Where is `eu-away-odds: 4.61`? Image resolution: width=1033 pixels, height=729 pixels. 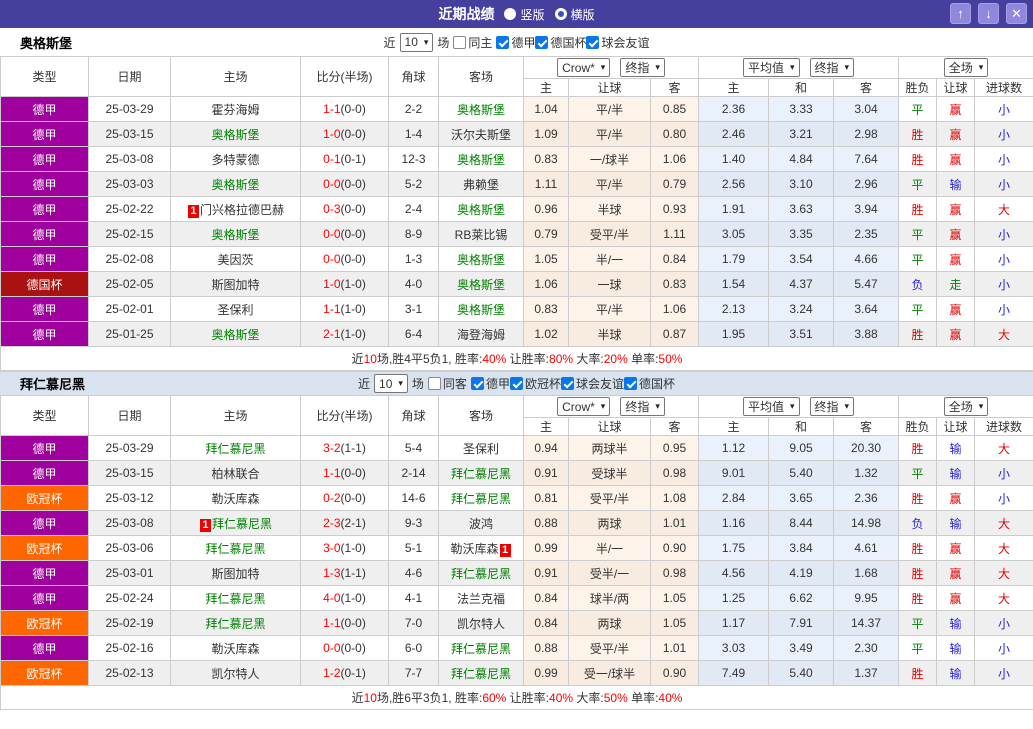 eu-away-odds: 4.61 is located at coordinates (866, 548).